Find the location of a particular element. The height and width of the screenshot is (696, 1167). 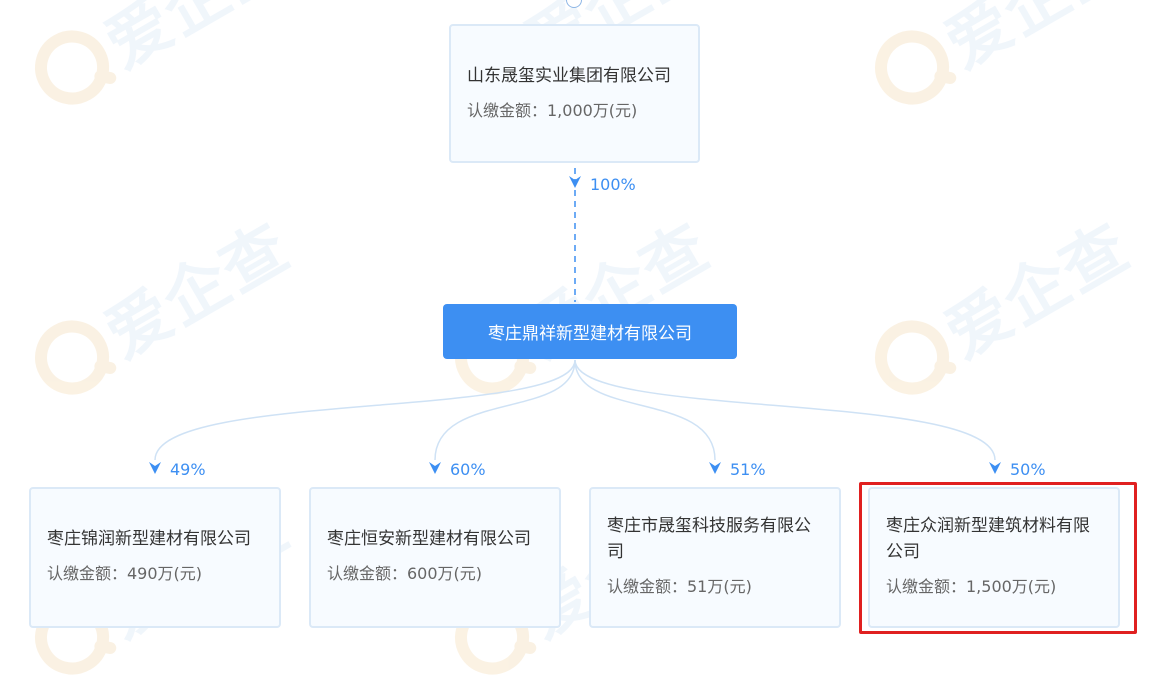

center-company-name: 枣庄鼎祥新型建材有限公司 is located at coordinates (590, 334).